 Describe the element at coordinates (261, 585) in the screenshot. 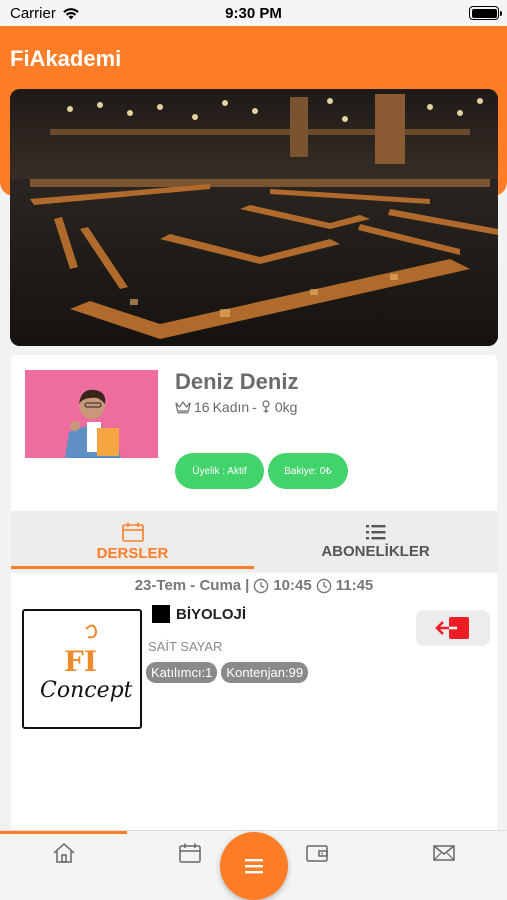

I see `clock-icon` at that location.